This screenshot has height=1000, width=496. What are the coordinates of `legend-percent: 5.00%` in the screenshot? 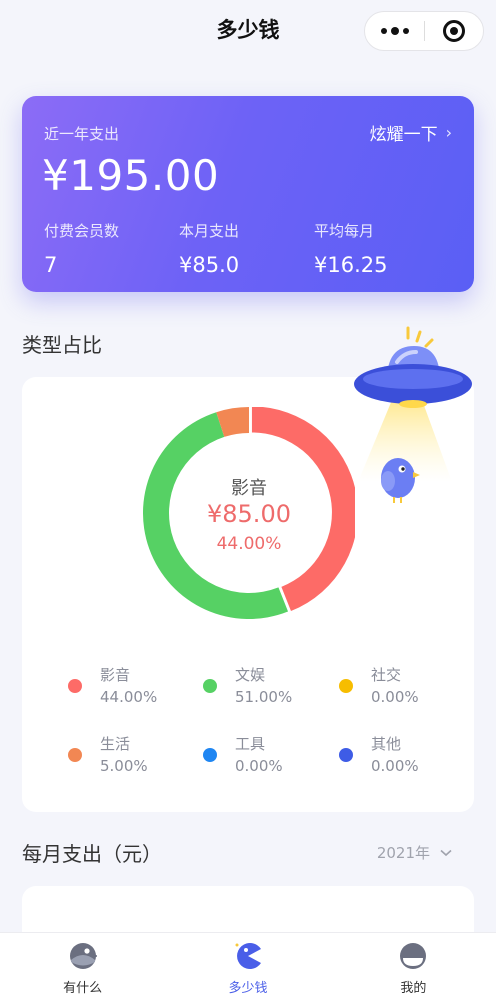 It's located at (124, 766).